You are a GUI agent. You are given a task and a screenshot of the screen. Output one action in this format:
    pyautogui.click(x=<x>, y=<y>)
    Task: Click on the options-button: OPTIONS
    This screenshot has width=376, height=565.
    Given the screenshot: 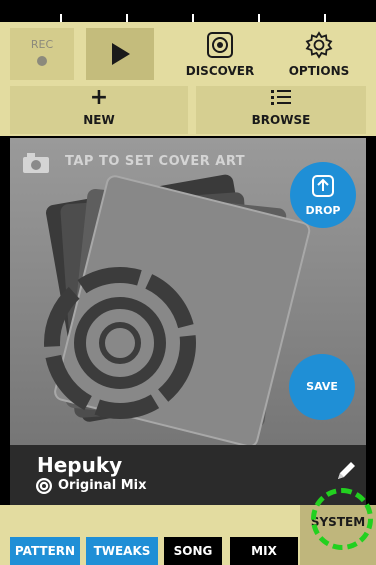 What is the action you would take?
    pyautogui.click(x=319, y=54)
    